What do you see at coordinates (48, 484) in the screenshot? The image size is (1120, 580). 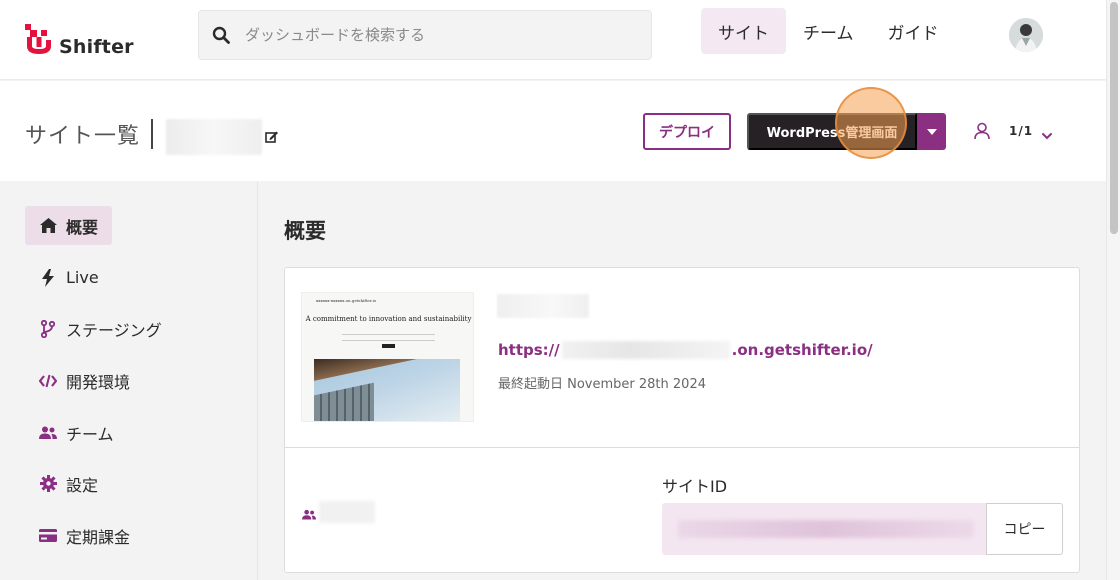 I see `gear-icon` at bounding box center [48, 484].